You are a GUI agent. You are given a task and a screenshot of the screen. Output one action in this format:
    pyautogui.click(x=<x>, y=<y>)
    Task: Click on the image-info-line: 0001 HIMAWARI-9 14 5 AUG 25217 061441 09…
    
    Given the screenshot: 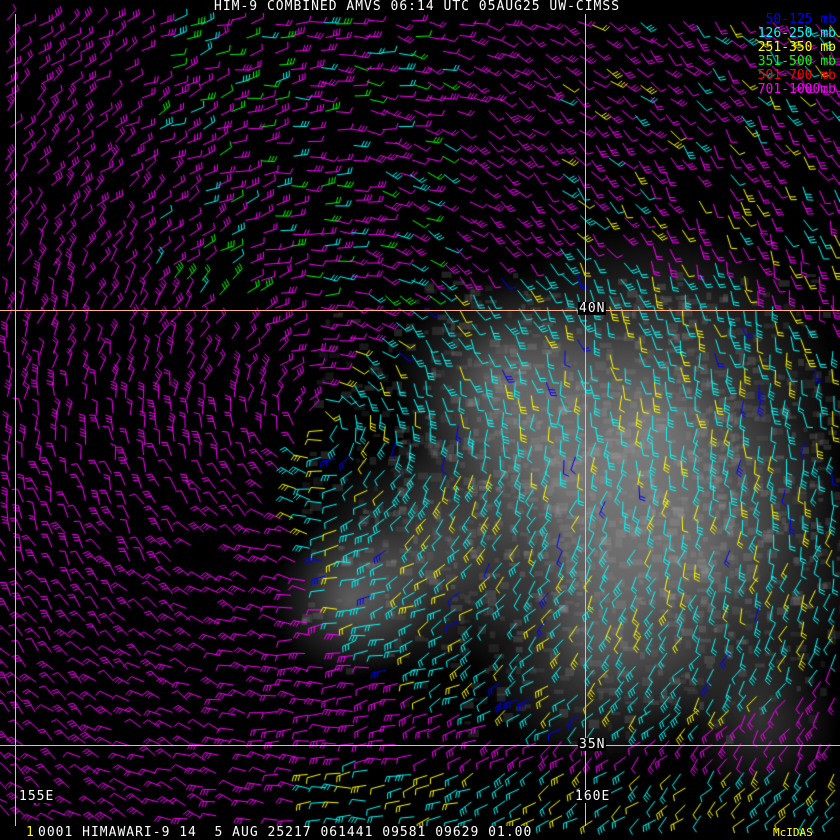 What is the action you would take?
    pyautogui.click(x=285, y=832)
    